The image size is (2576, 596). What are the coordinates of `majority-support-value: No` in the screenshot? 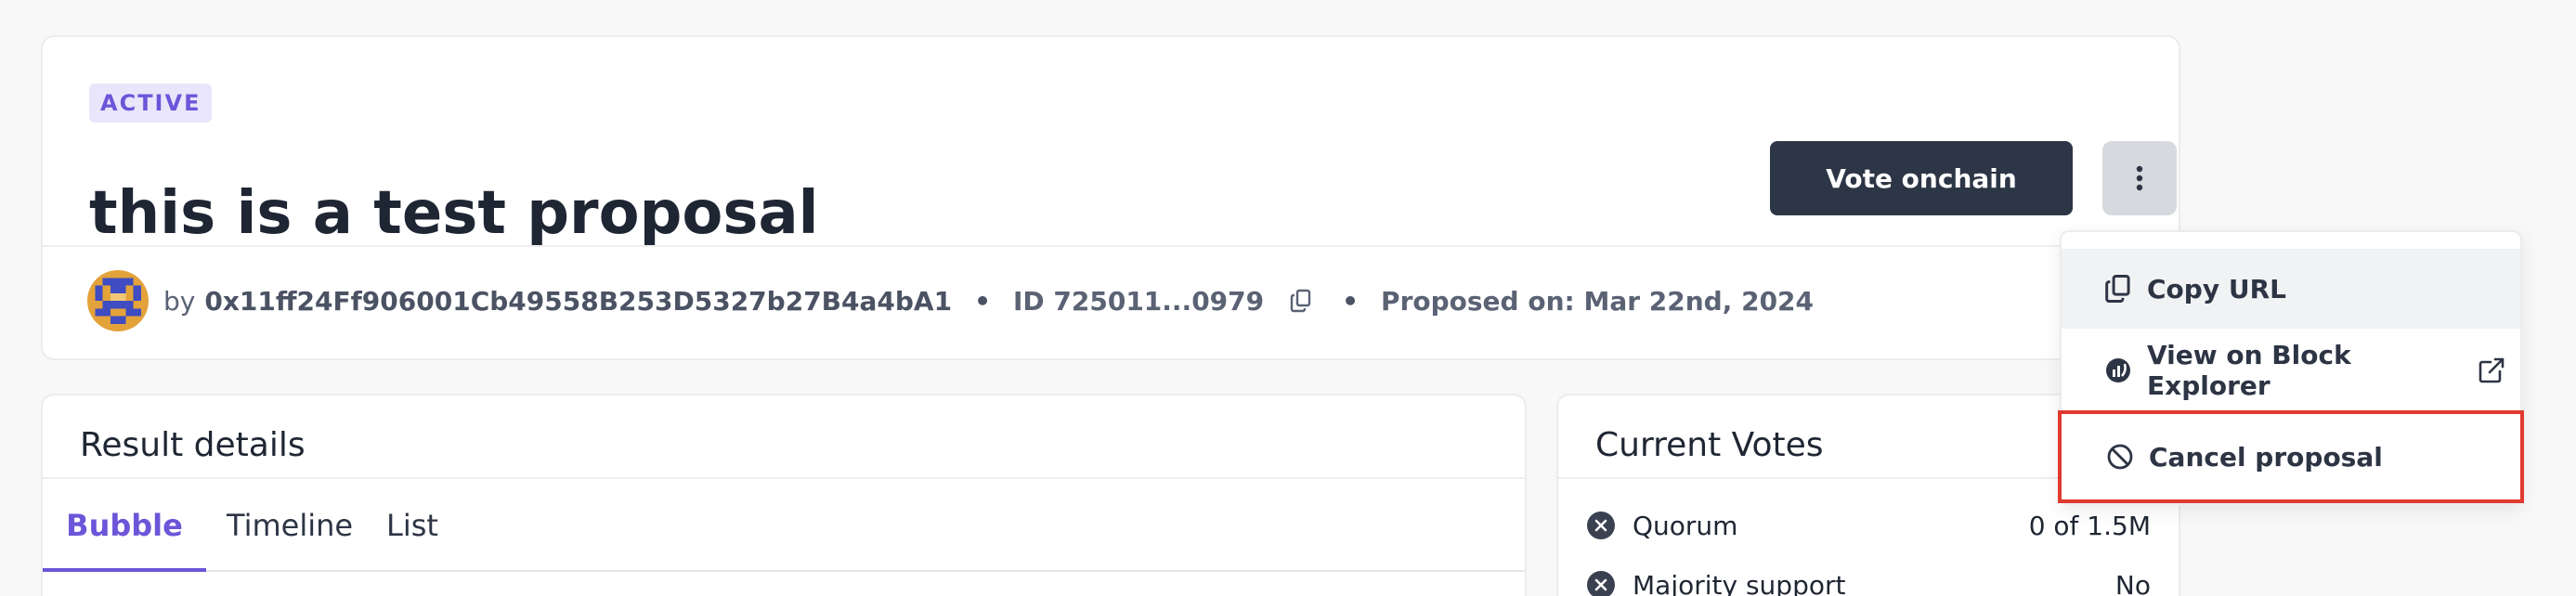 It's located at (2132, 582).